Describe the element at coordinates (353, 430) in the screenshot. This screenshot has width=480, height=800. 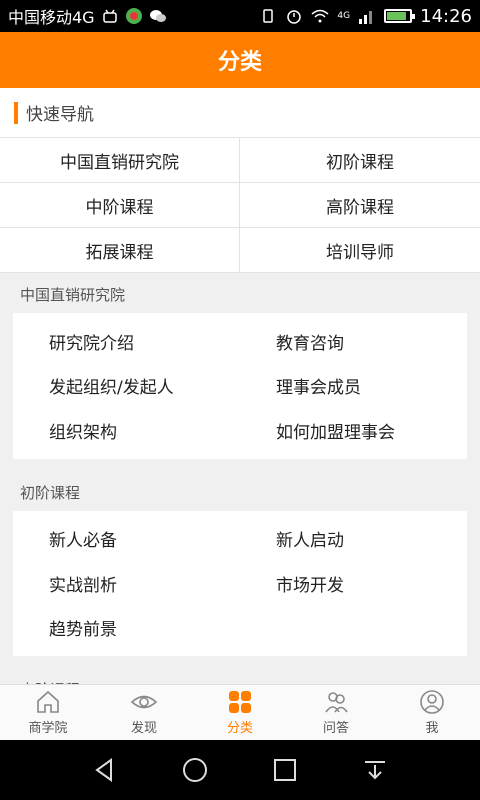
I see `section-item: 如何加盟理事会` at that location.